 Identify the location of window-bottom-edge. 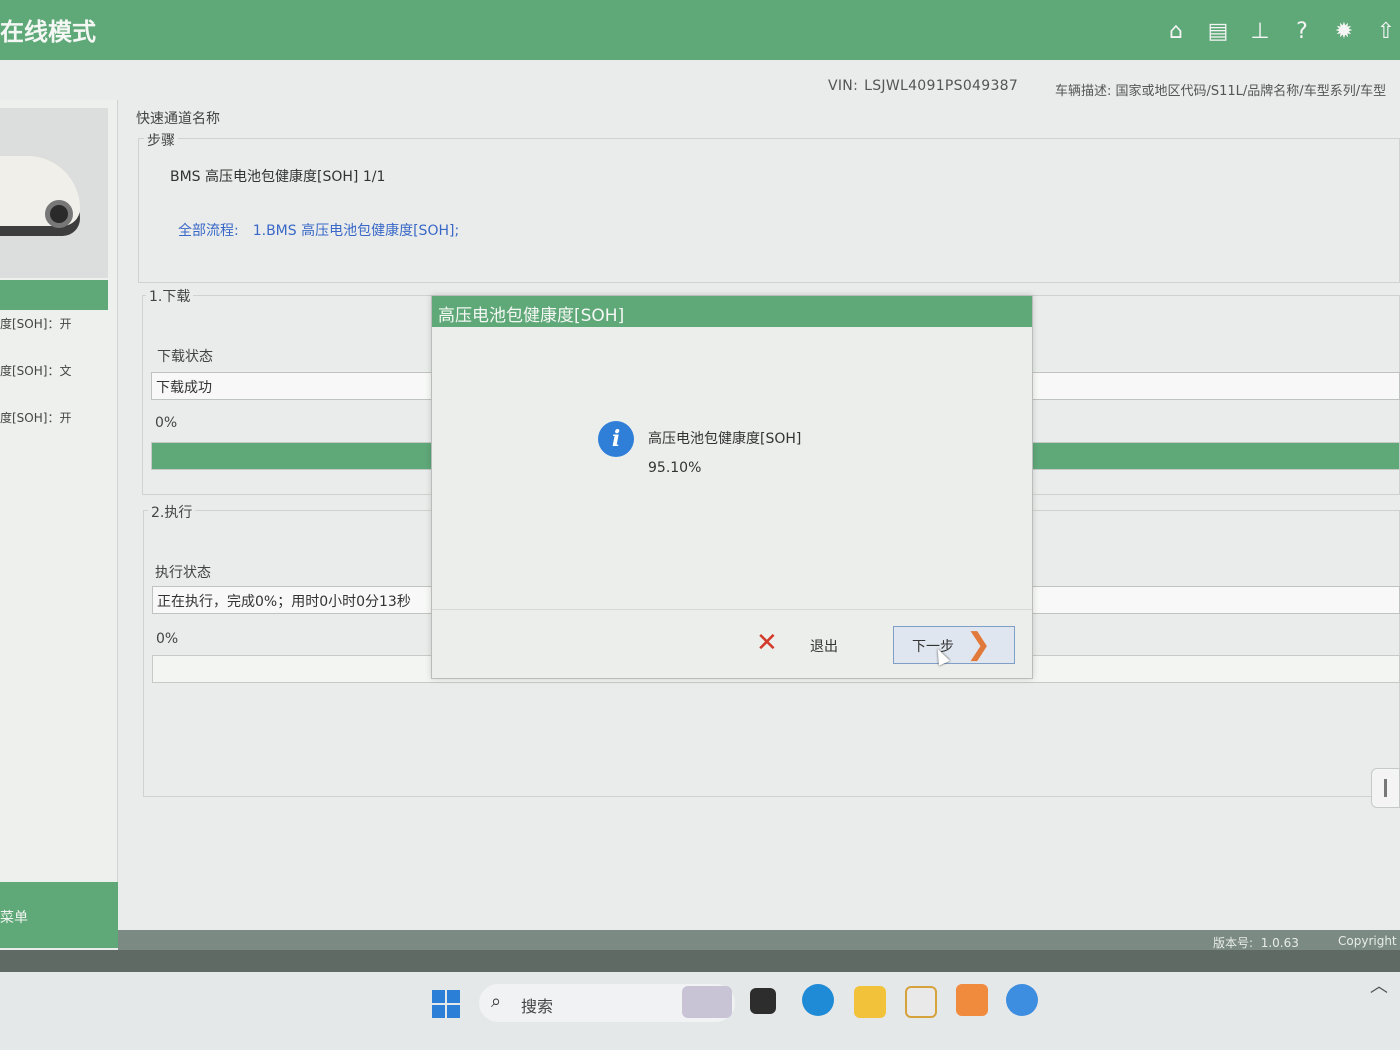
(700, 961).